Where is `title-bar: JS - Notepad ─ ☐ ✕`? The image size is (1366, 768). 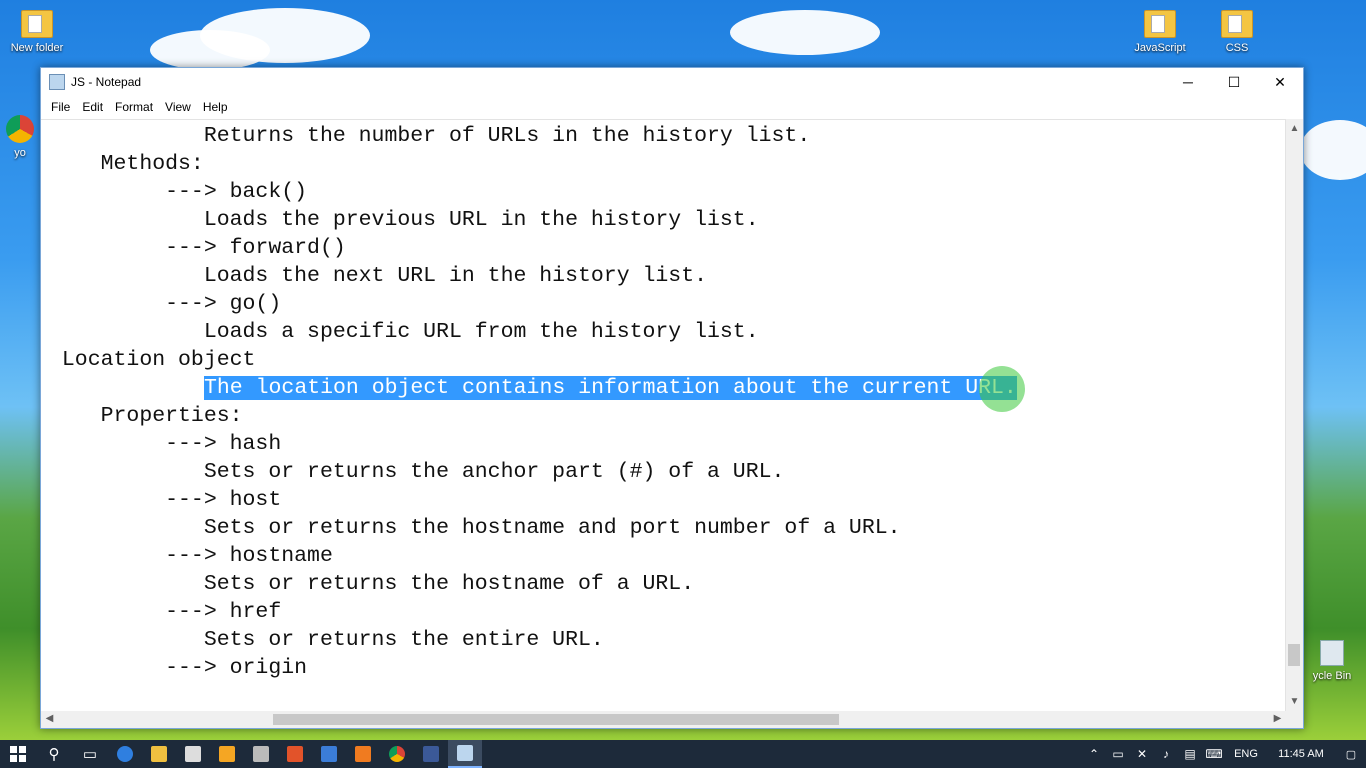
title-bar: JS - Notepad ─ ☐ ✕ is located at coordinates (672, 82).